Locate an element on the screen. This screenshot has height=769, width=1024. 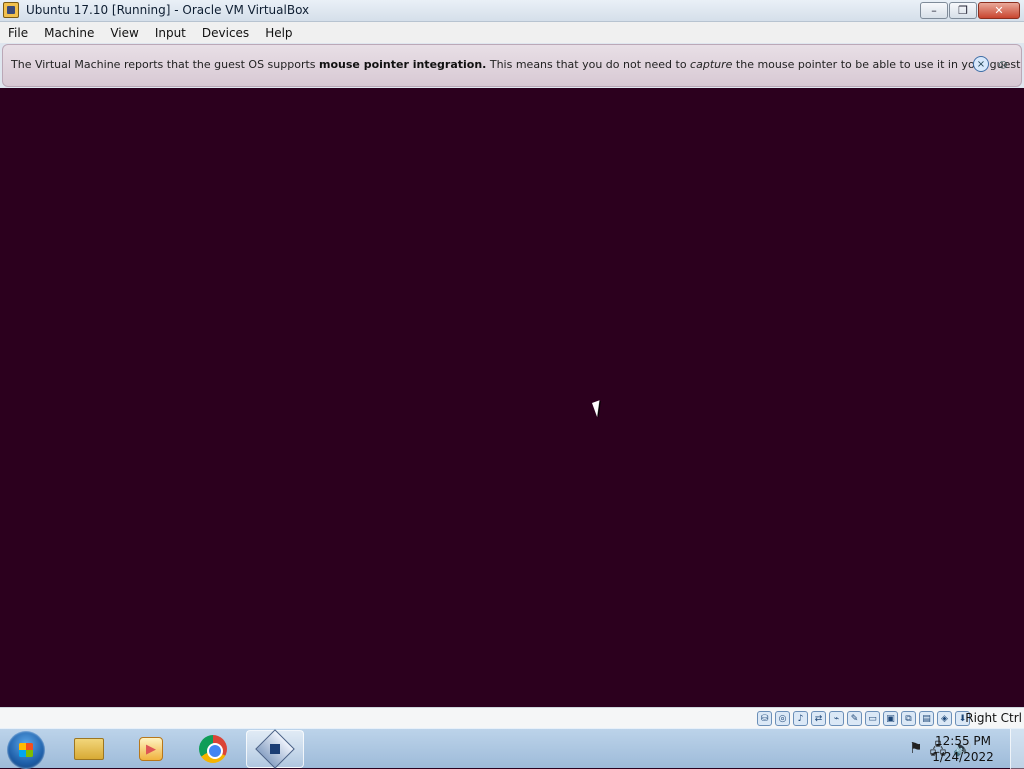
show-desktop-button is located at coordinates (1017, 749).